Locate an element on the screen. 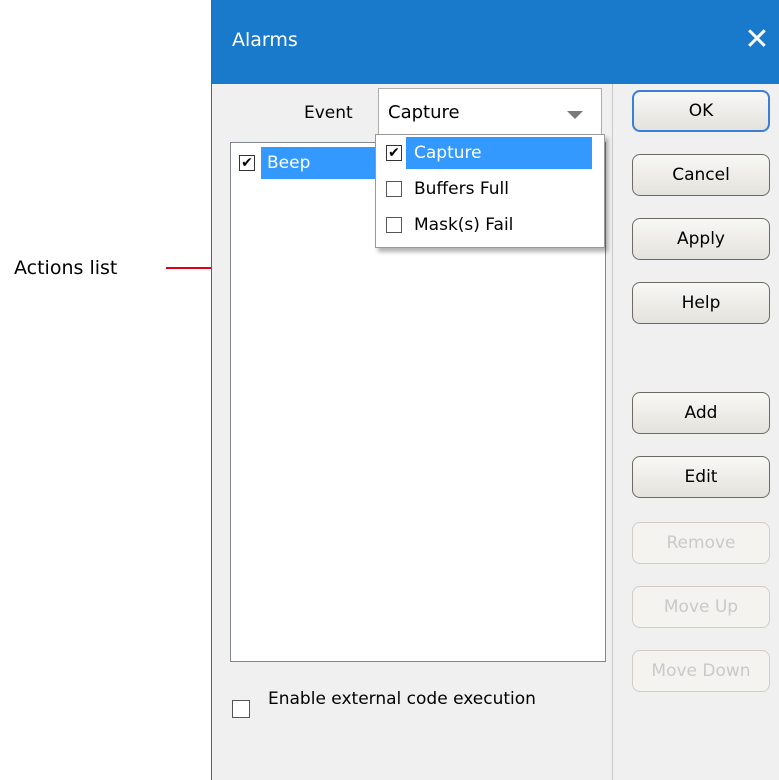 The height and width of the screenshot is (780, 779). dropdown-item-mask-fail: Mask(s) Fail is located at coordinates (488, 225).